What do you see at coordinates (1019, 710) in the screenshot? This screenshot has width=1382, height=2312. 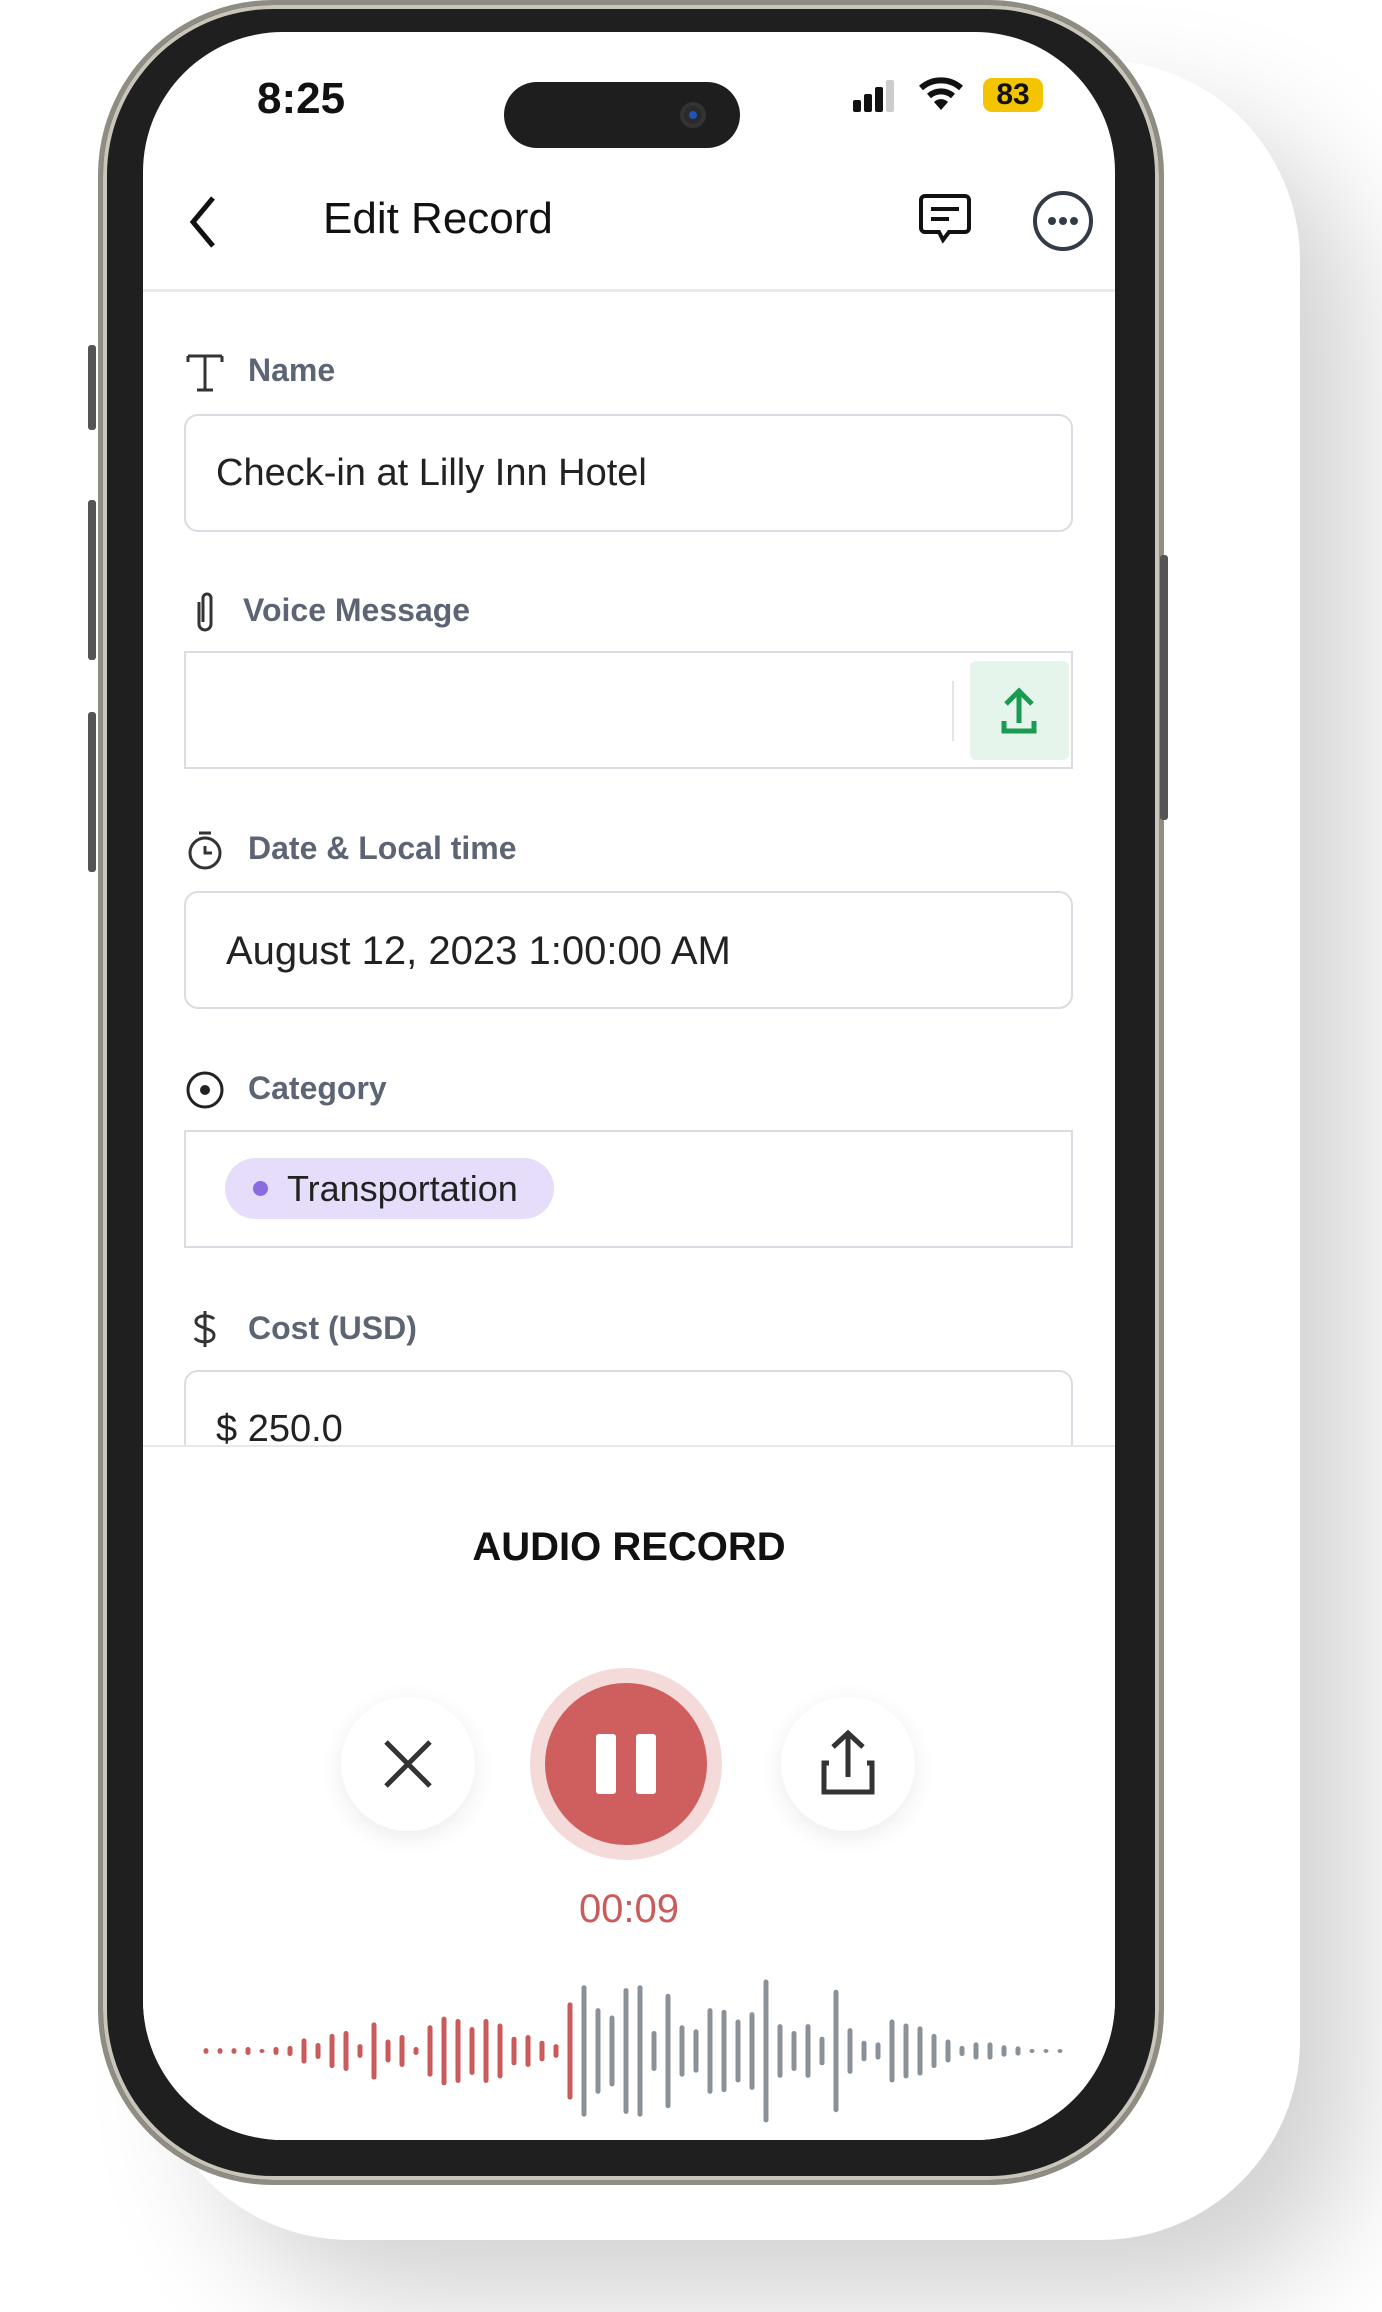 I see `upload-button` at bounding box center [1019, 710].